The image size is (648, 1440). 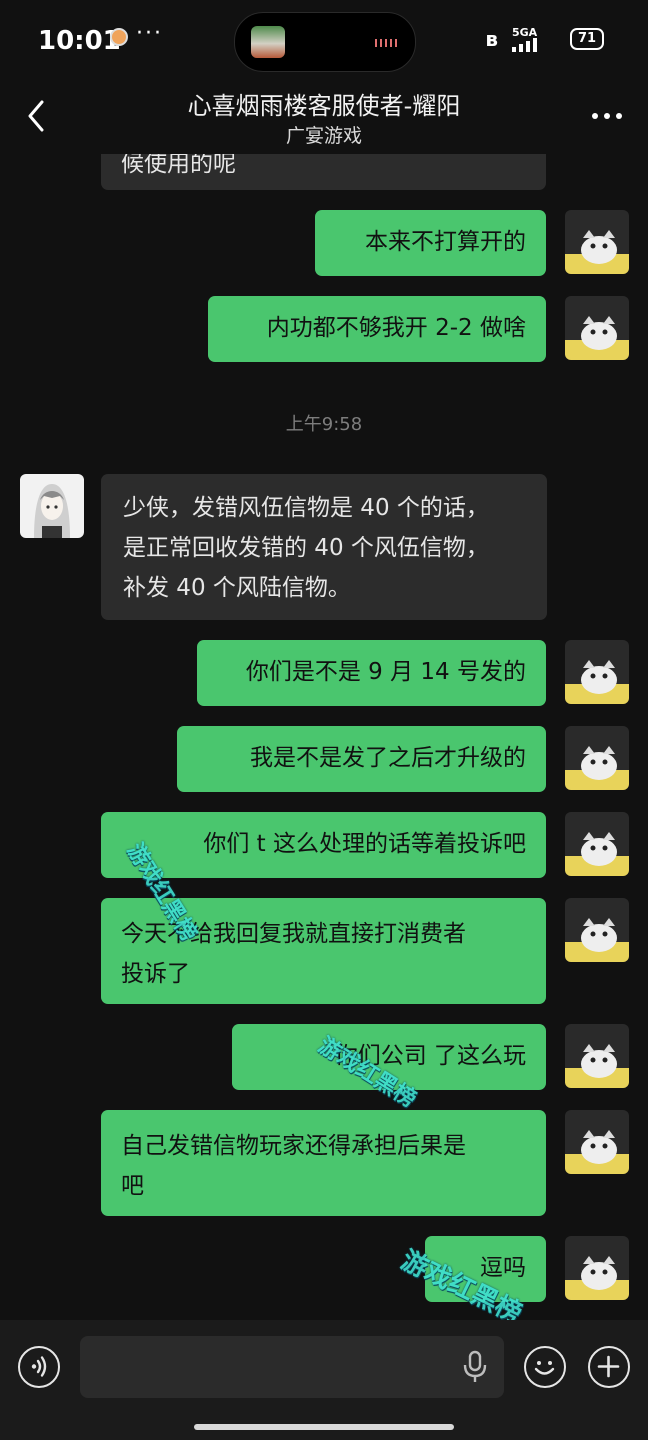 I want to click on message-text: 本来不打算开的, so click(x=445, y=242).